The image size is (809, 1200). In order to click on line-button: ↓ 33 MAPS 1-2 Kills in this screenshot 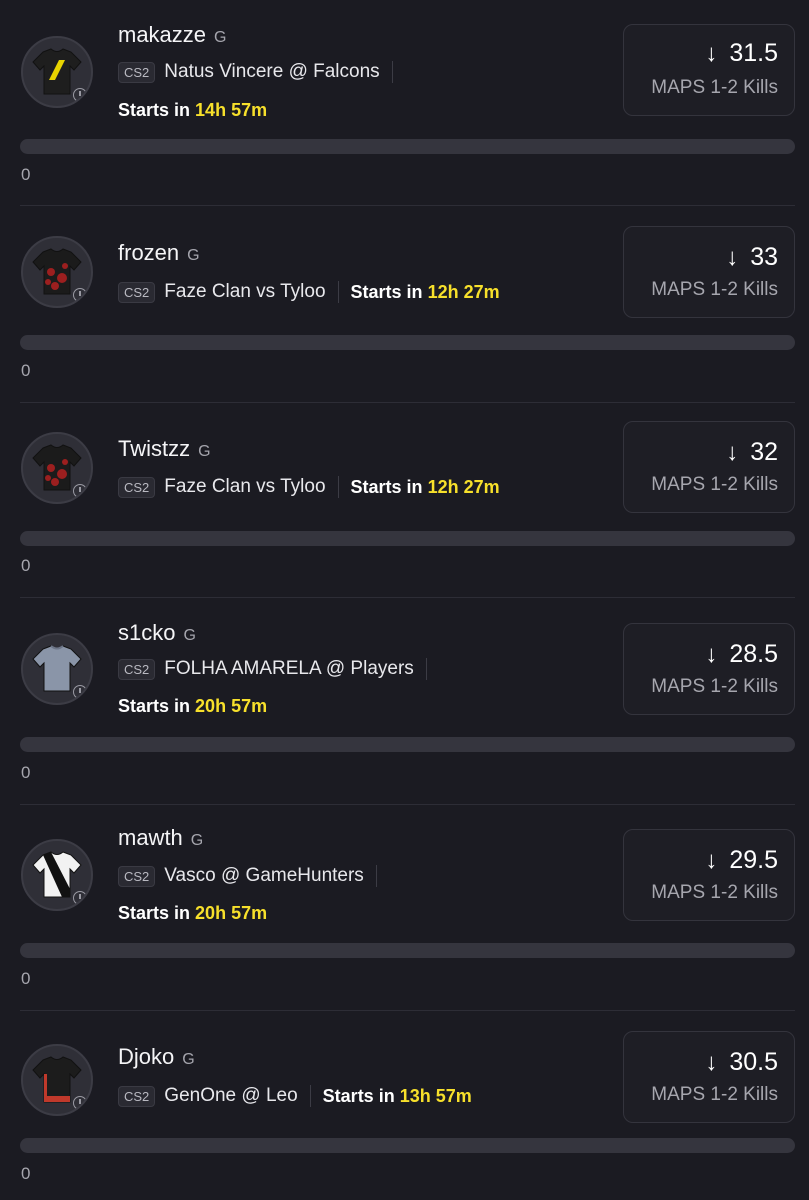, I will do `click(709, 272)`.